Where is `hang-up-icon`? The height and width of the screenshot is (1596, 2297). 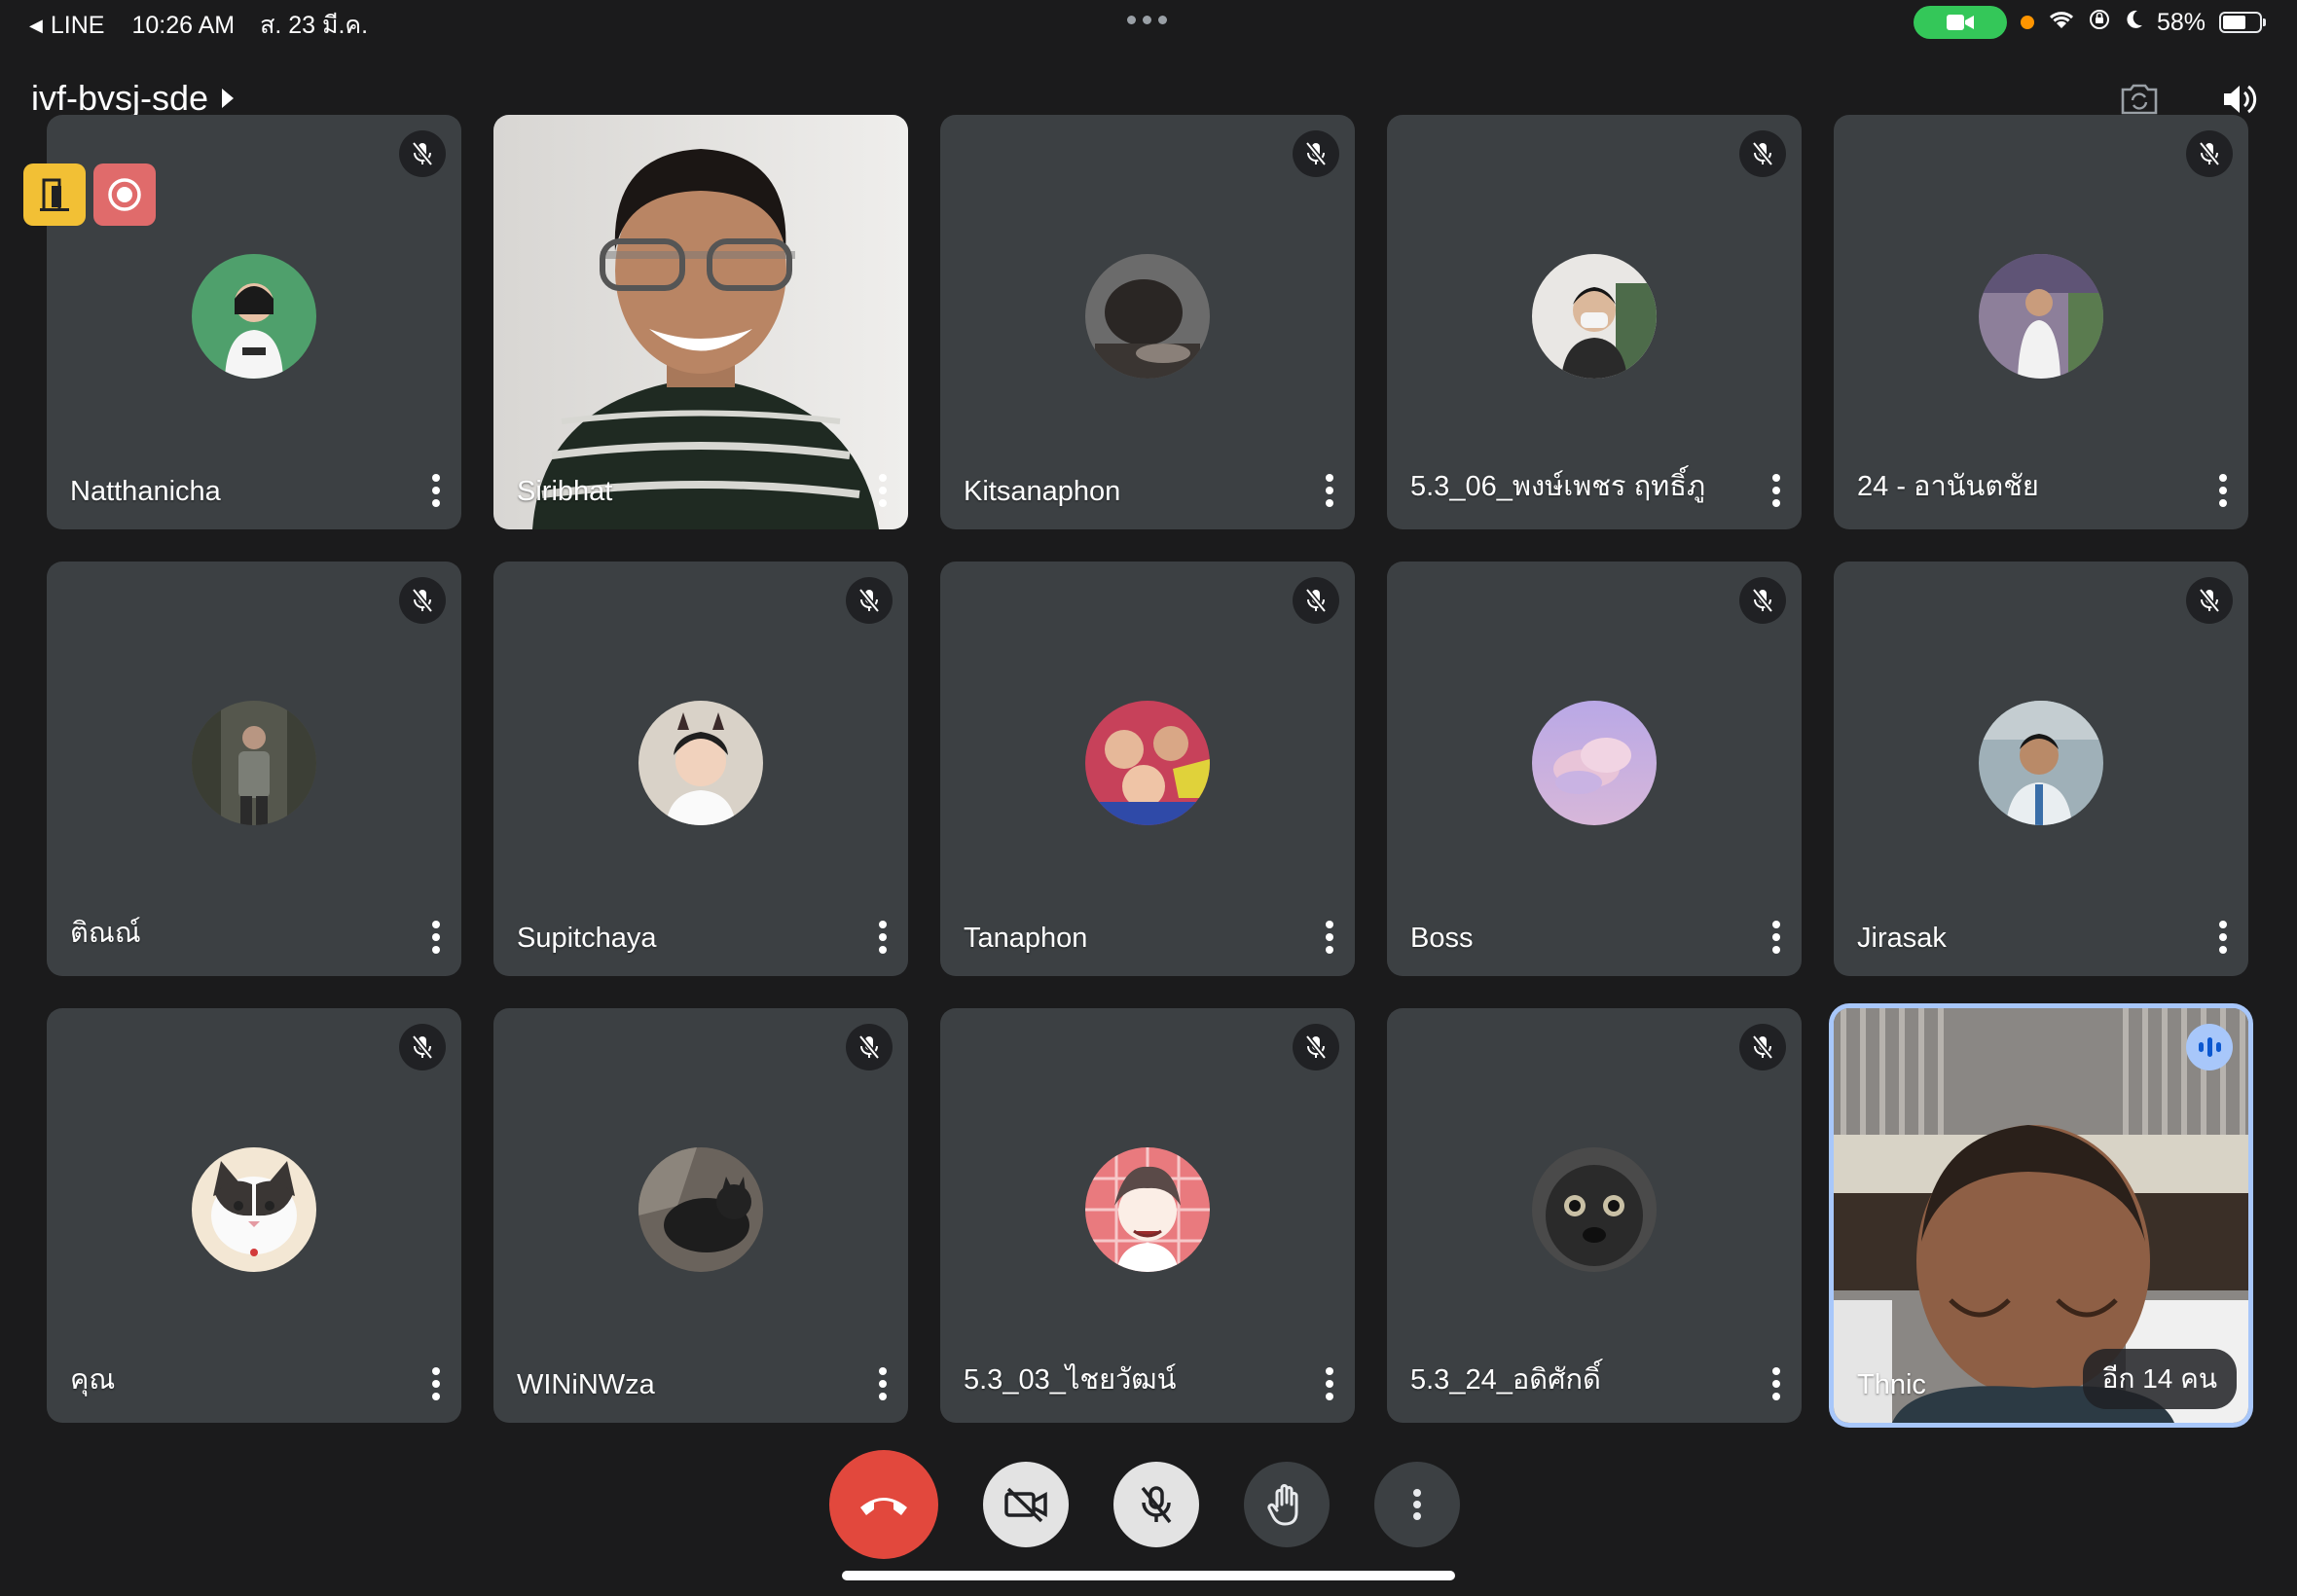
hang-up-icon is located at coordinates (883, 1506).